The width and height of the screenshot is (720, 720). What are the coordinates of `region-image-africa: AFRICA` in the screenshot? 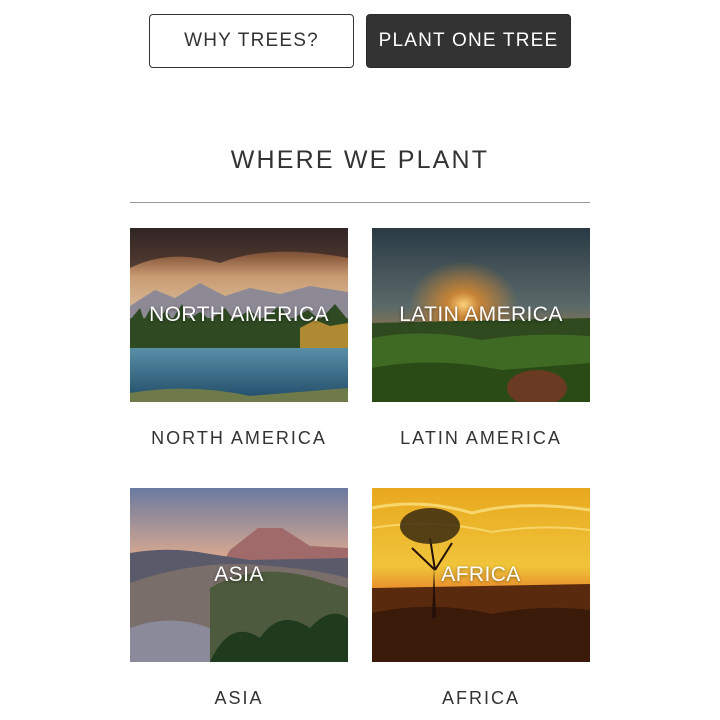 It's located at (481, 575).